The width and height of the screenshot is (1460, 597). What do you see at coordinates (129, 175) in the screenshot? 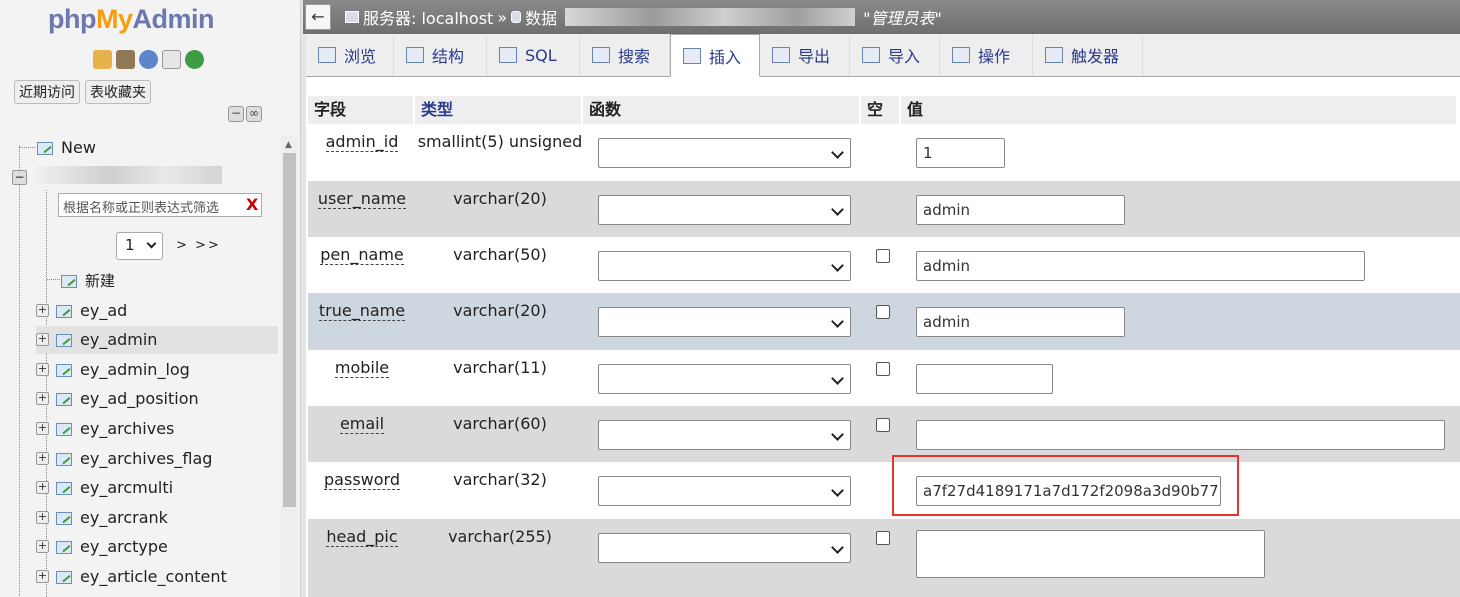
I see `database-name-redacted` at bounding box center [129, 175].